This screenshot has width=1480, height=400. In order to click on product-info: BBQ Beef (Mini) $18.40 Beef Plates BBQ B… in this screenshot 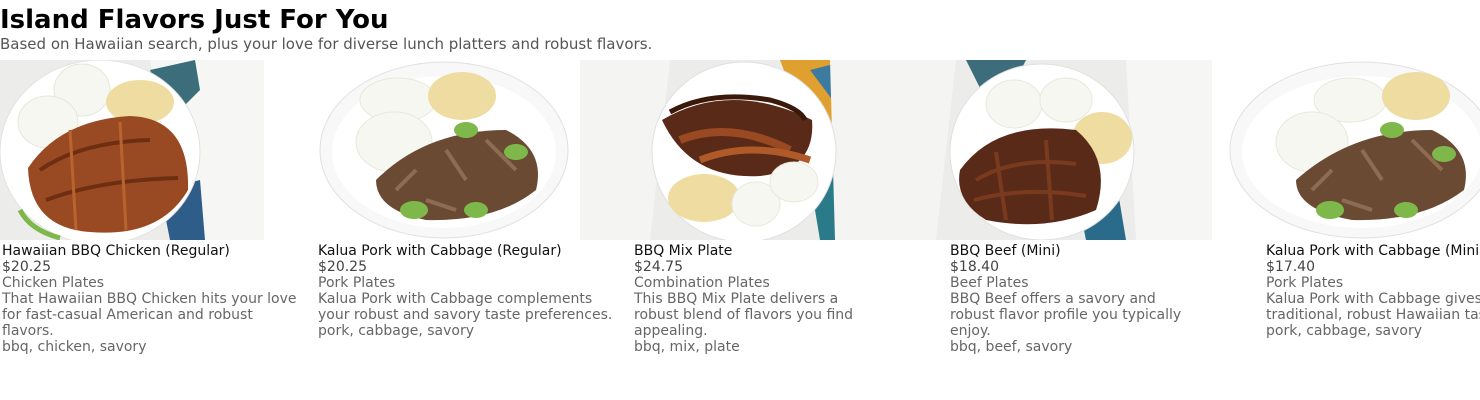, I will do `click(1046, 297)`.